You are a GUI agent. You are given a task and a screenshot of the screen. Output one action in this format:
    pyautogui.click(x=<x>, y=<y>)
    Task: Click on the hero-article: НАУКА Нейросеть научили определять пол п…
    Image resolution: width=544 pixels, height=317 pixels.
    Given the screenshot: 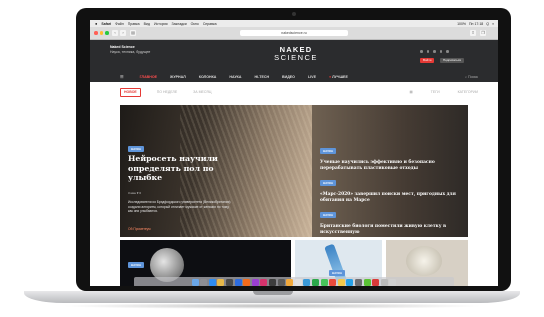 What is the action you would take?
    pyautogui.click(x=216, y=171)
    